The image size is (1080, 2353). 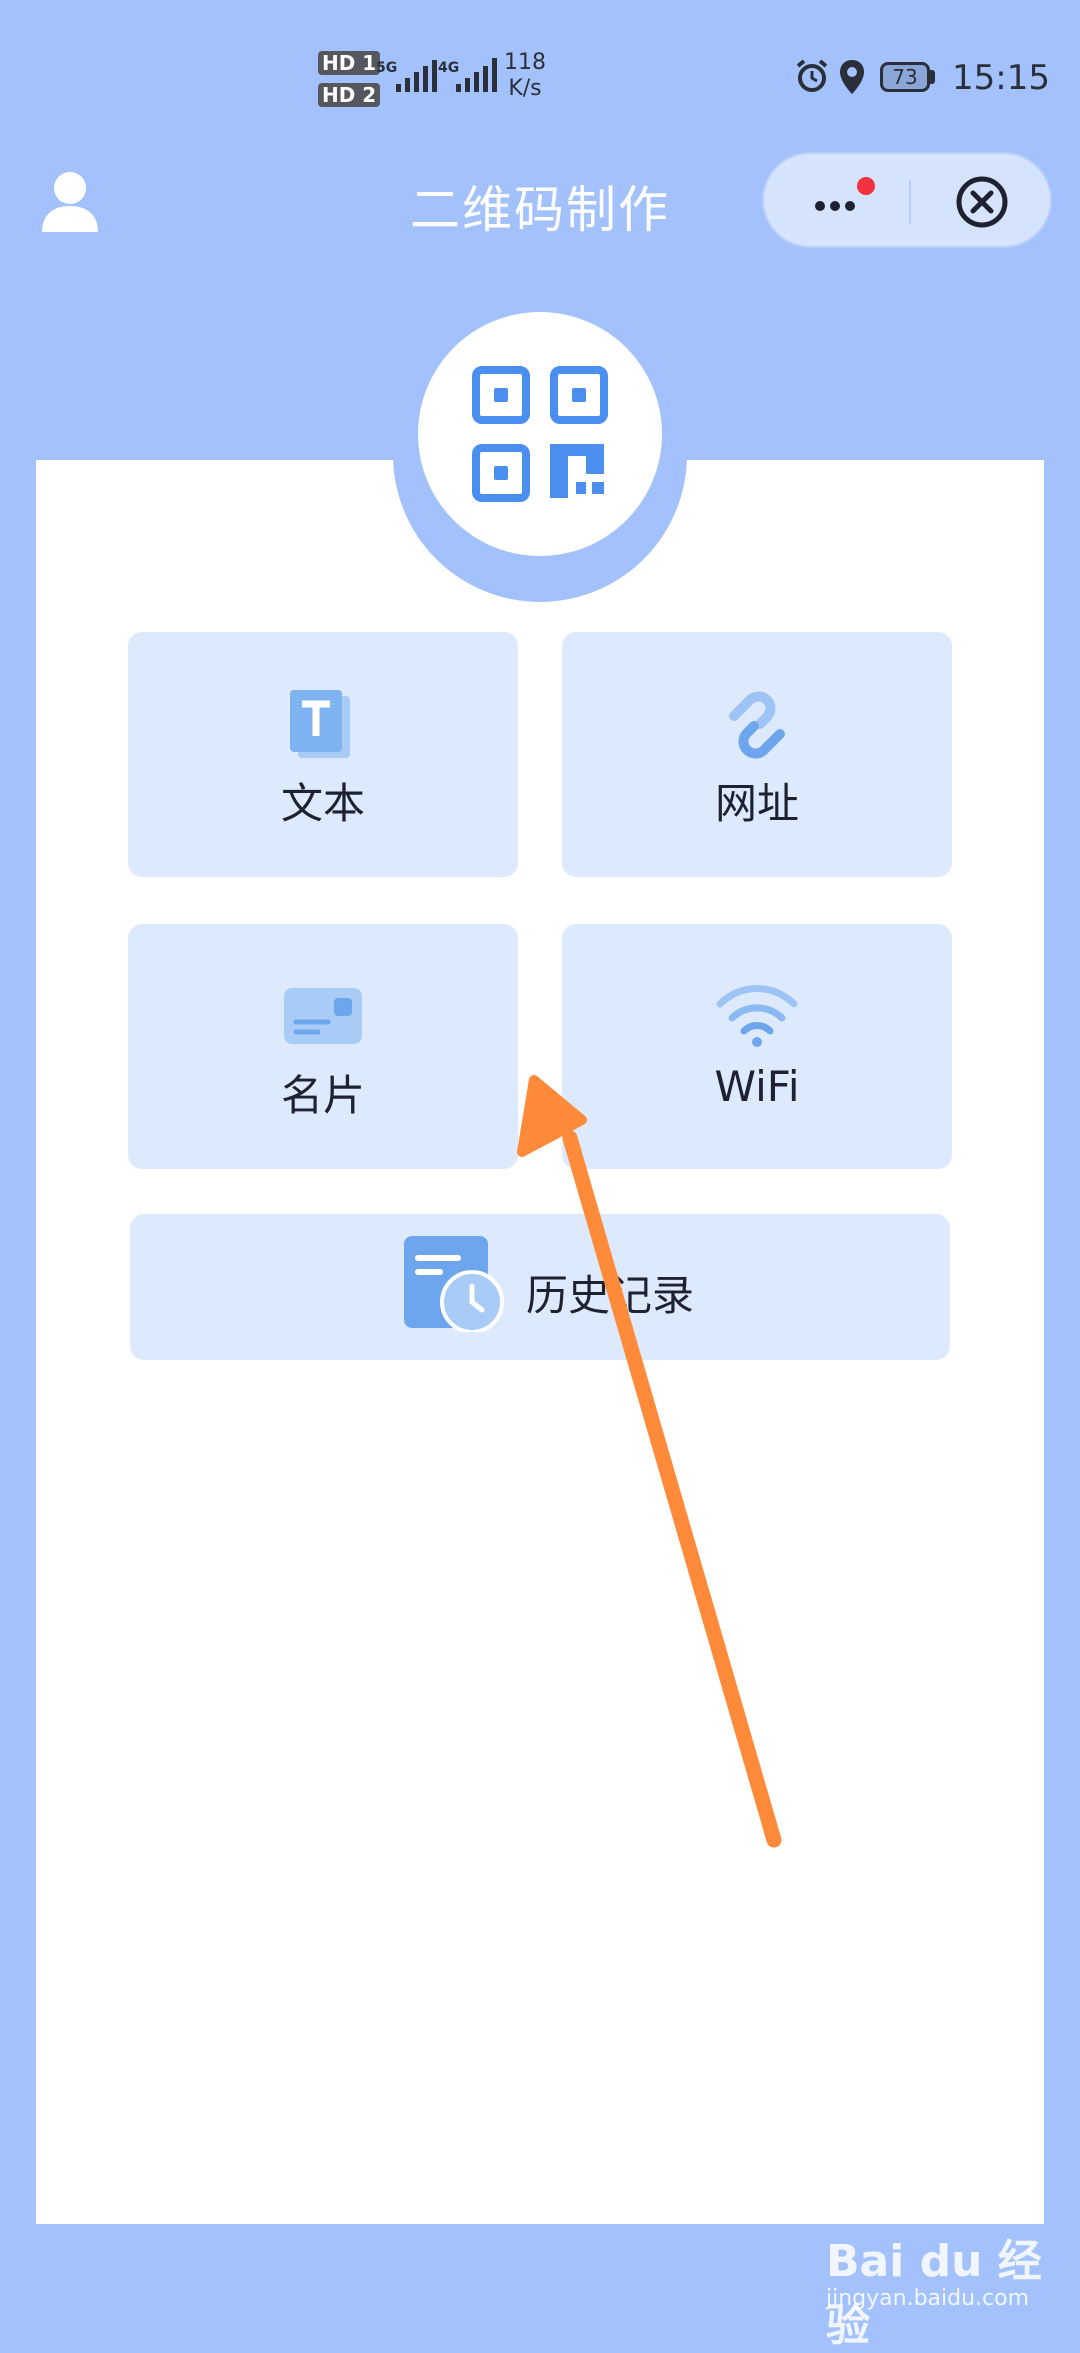 I want to click on wifi-icon, so click(x=757, y=1016).